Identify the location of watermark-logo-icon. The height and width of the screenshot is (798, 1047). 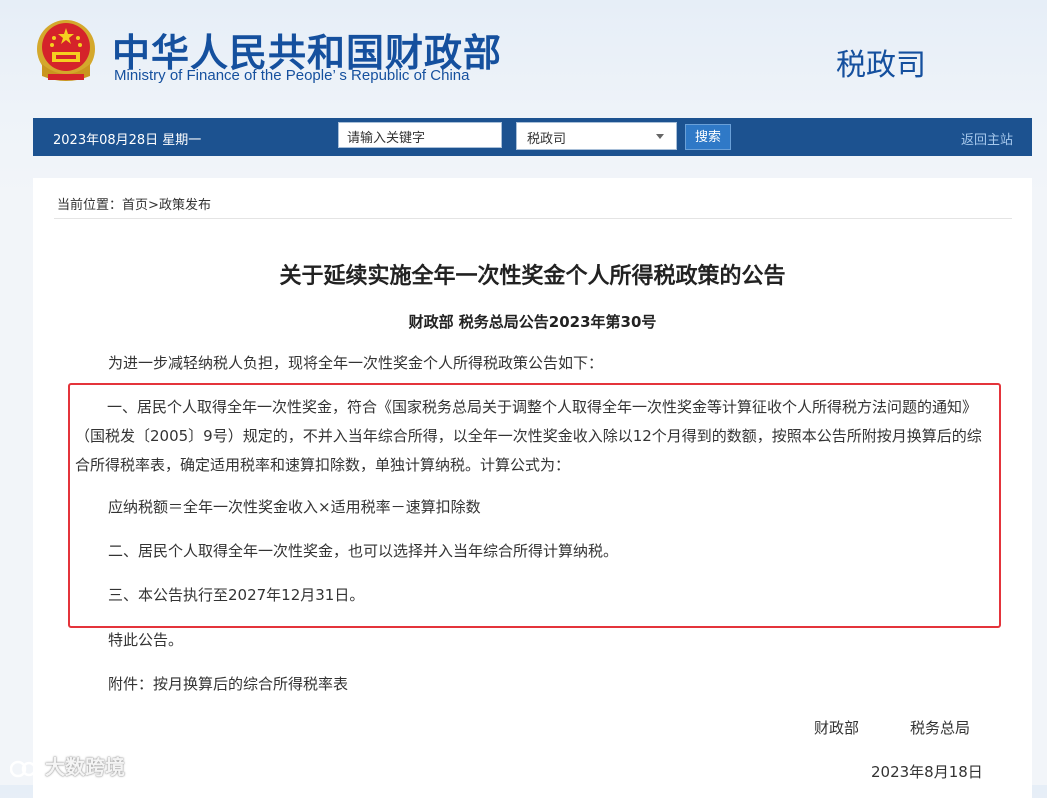
(23, 768).